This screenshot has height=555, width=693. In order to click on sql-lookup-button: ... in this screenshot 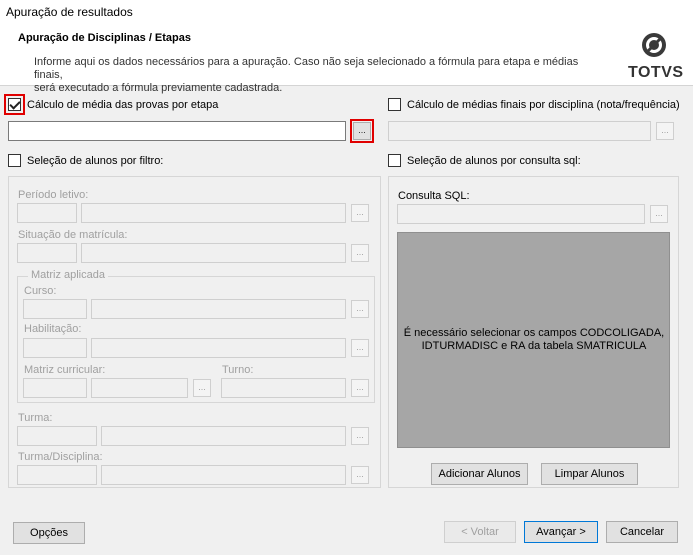, I will do `click(659, 214)`.